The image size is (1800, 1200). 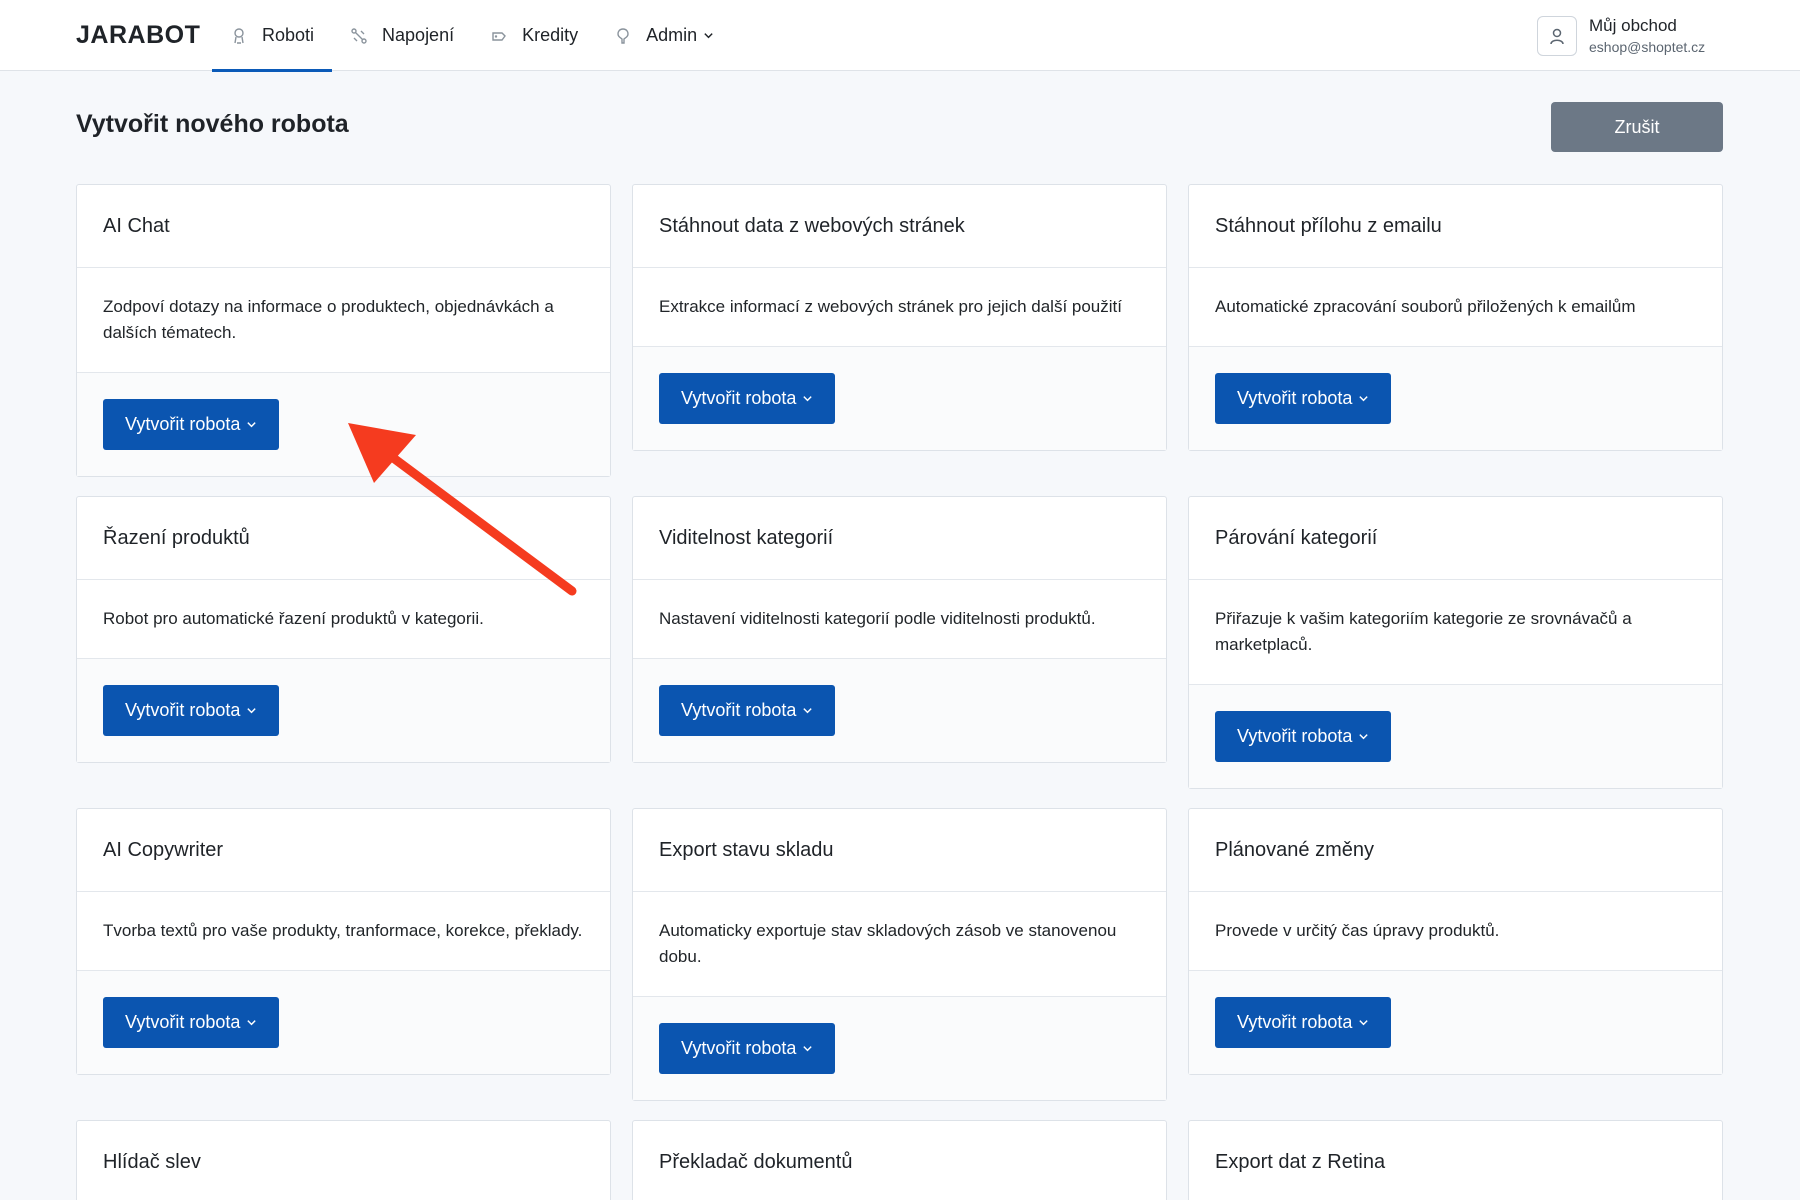 I want to click on page-title: Vytvořit nového robota, so click(x=212, y=124).